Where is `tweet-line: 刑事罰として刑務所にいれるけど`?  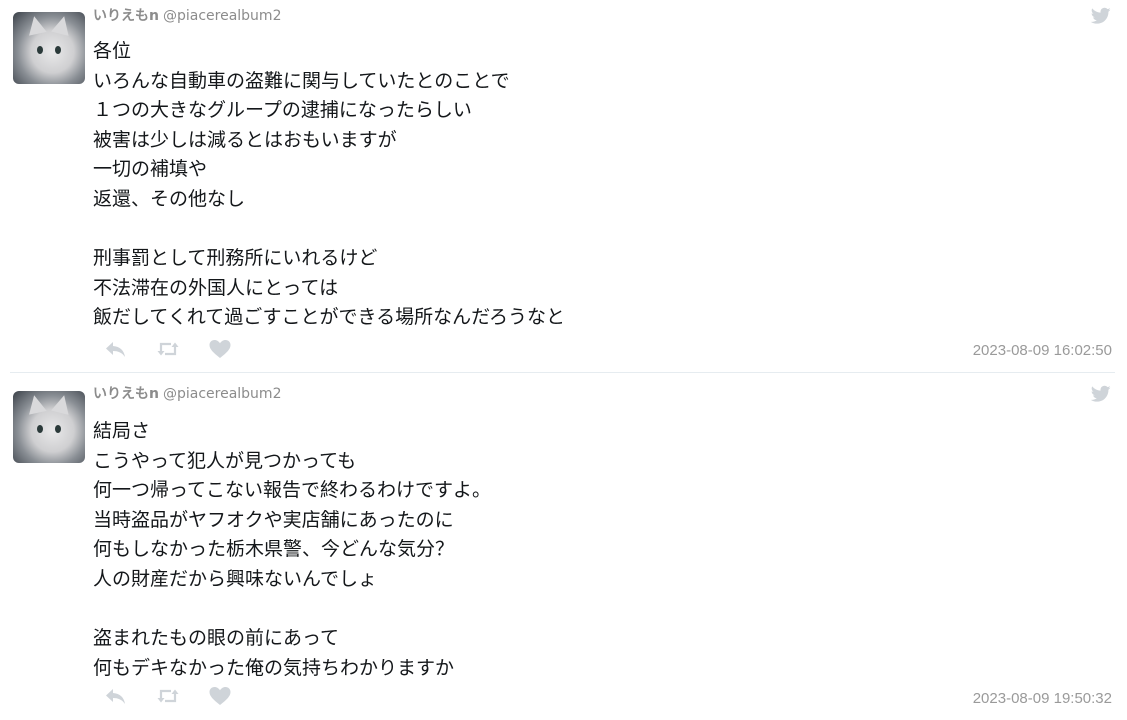 tweet-line: 刑事罰として刑務所にいれるけど is located at coordinates (235, 258).